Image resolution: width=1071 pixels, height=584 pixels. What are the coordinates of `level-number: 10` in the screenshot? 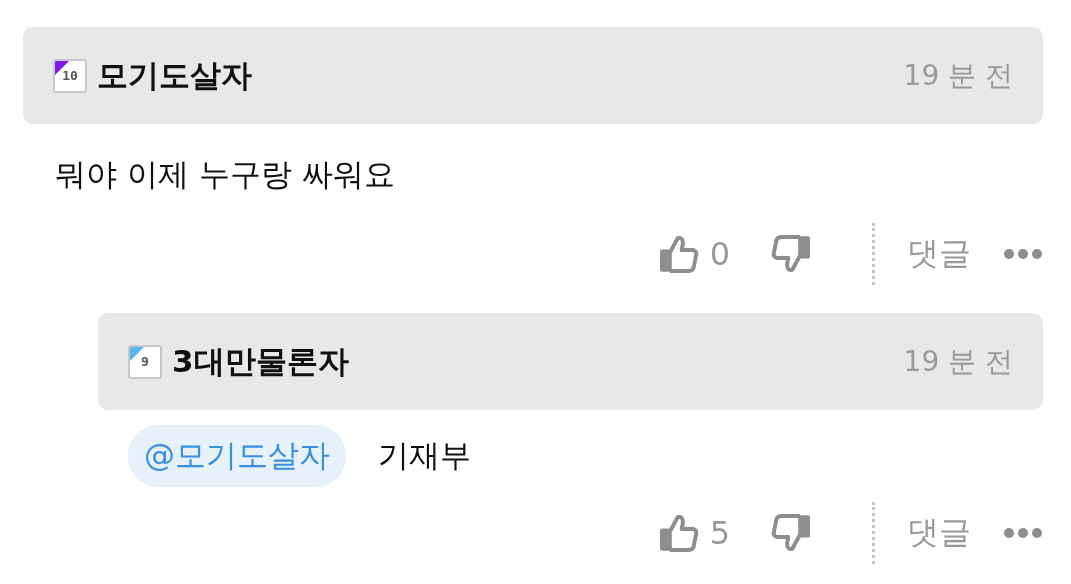 It's located at (70, 75).